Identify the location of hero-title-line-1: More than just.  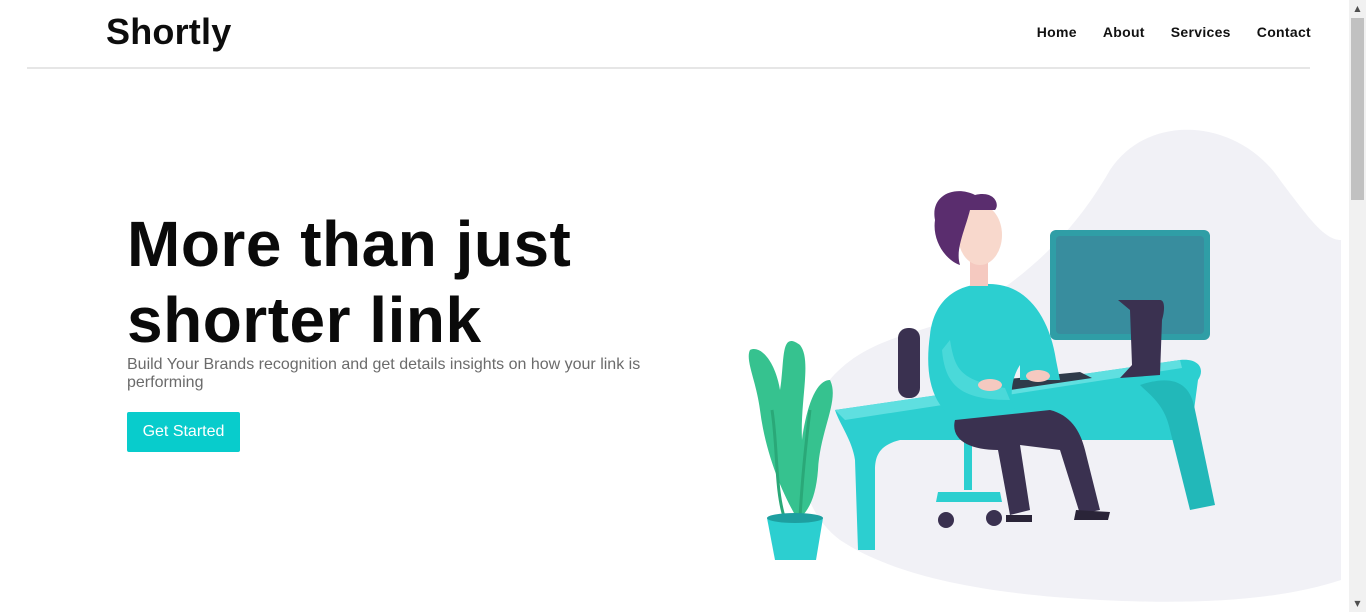
(349, 244).